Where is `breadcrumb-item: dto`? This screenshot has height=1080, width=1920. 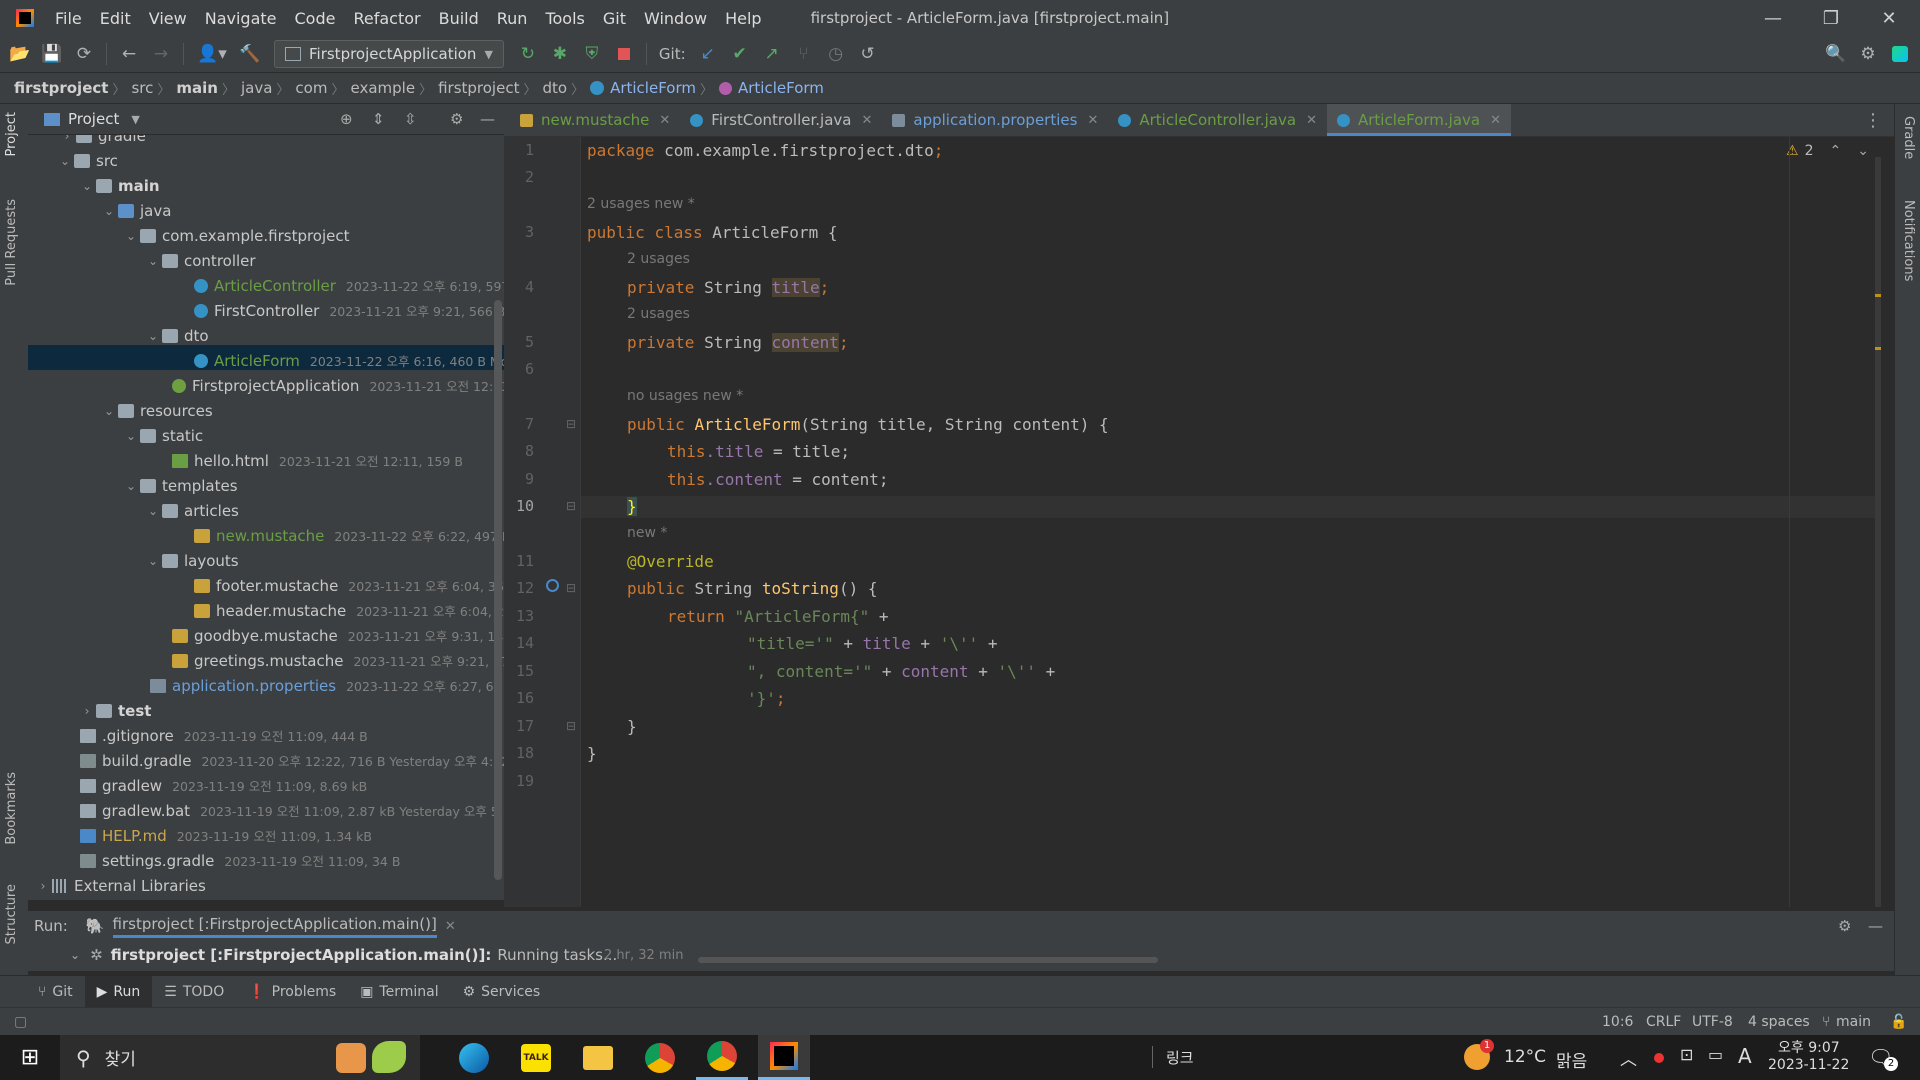 breadcrumb-item: dto is located at coordinates (553, 88).